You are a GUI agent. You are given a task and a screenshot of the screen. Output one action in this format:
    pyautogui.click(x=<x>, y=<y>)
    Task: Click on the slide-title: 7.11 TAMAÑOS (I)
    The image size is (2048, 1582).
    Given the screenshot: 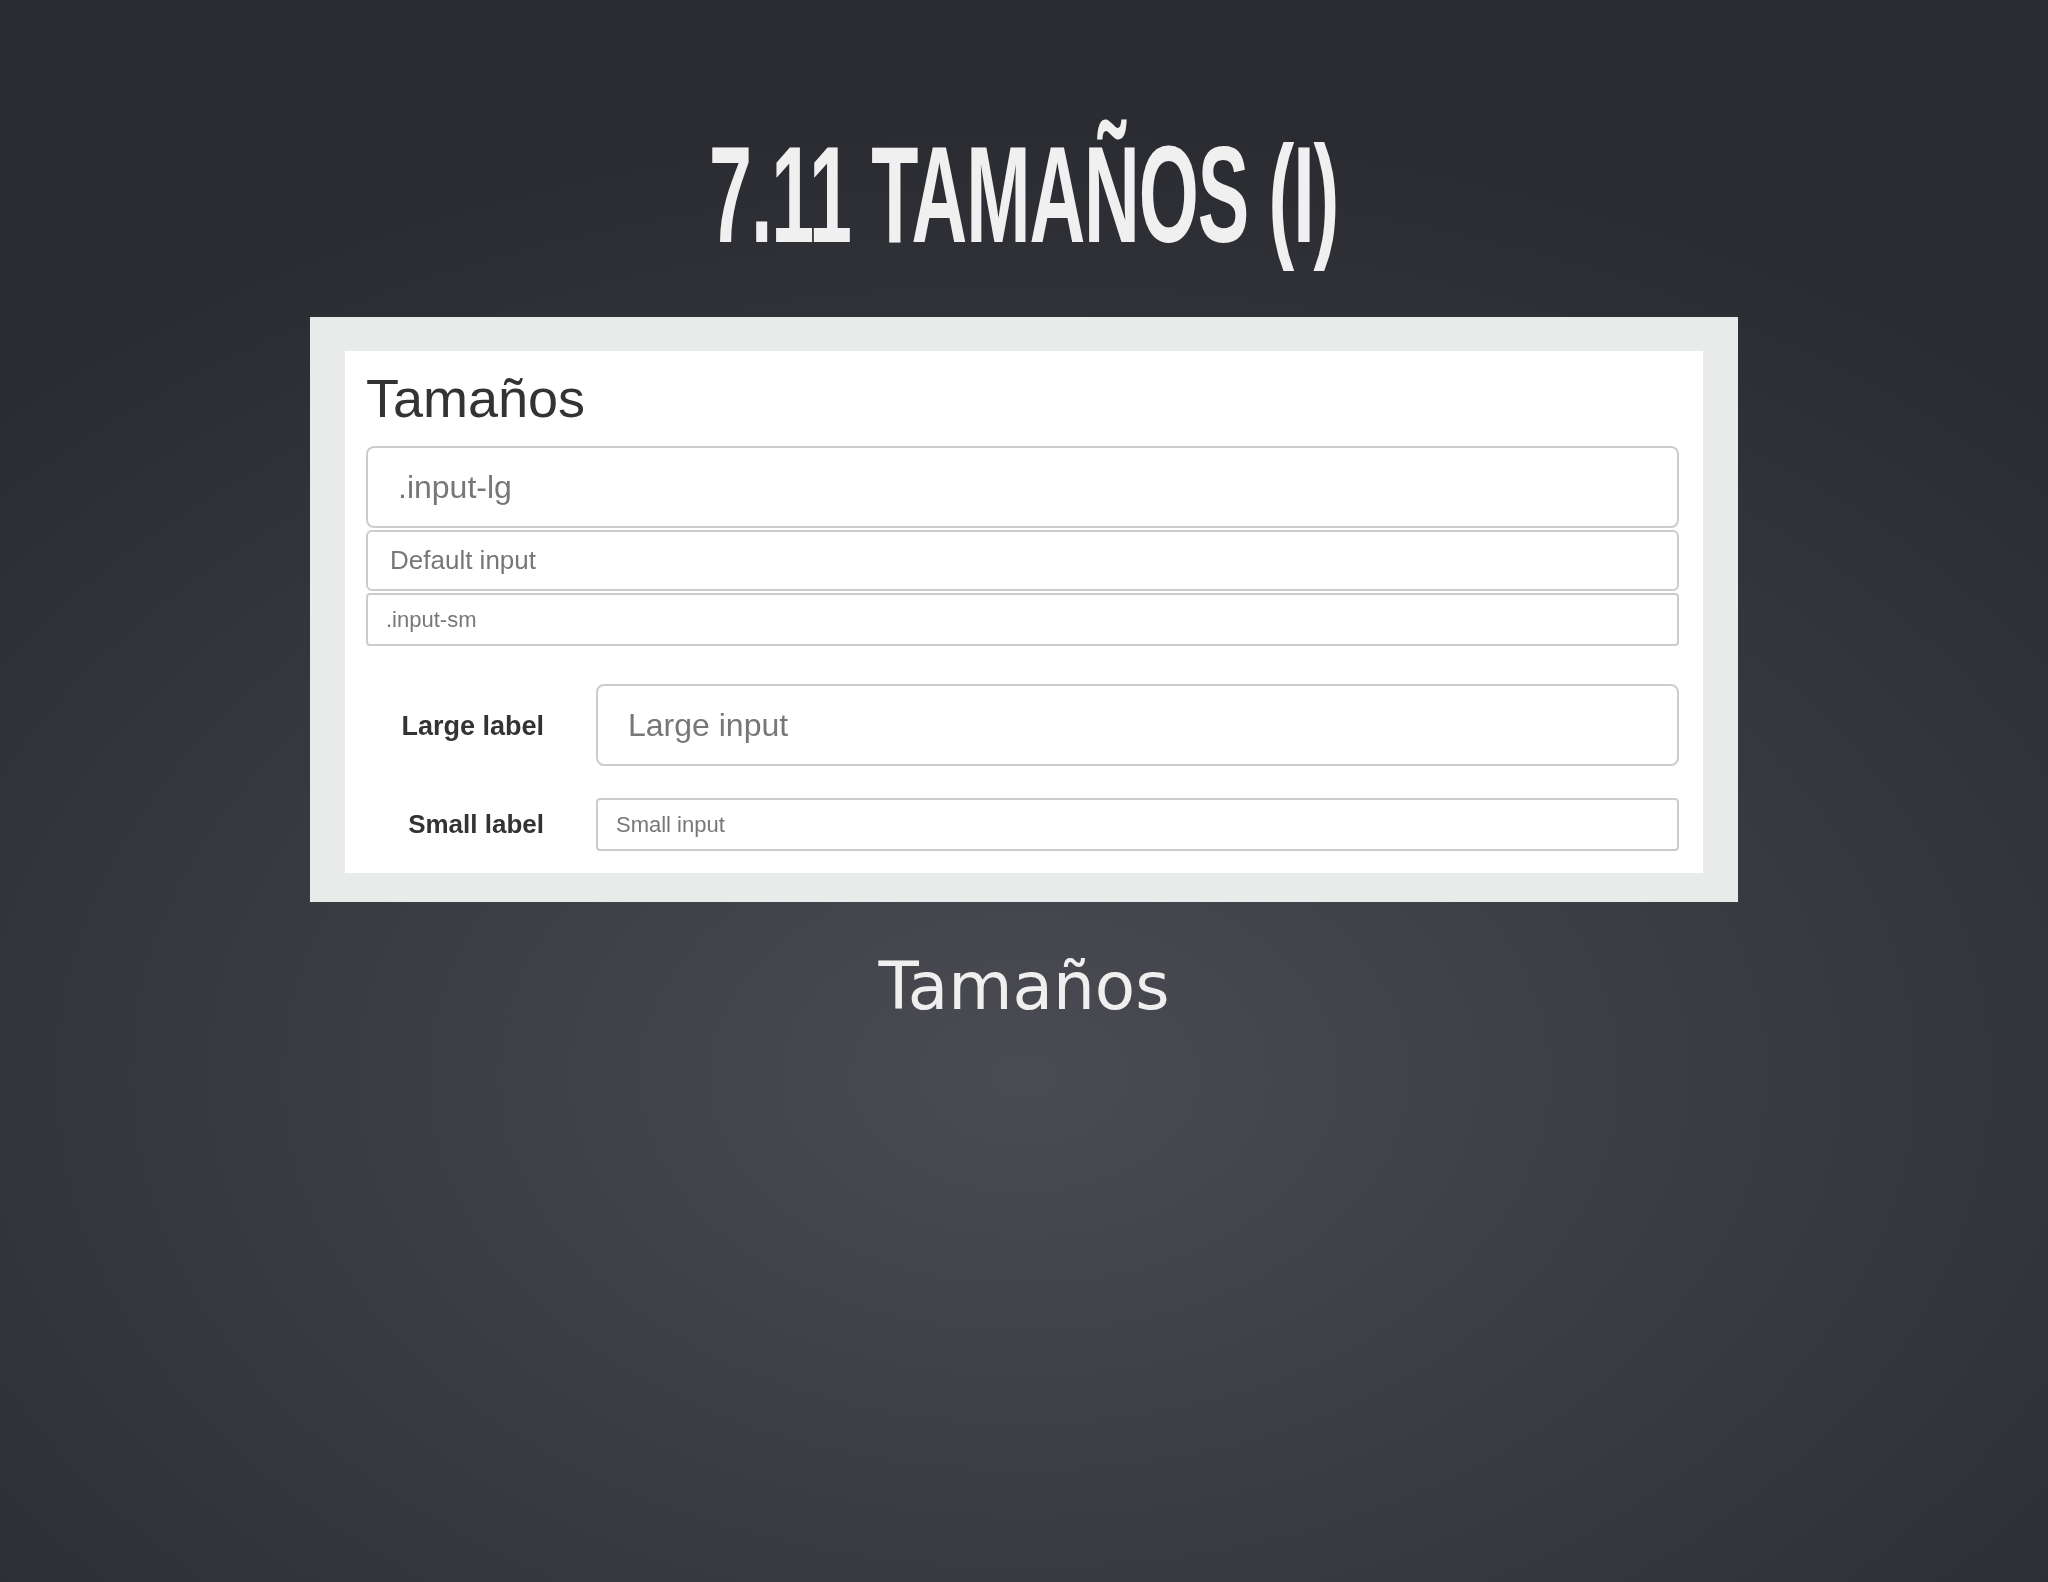 What is the action you would take?
    pyautogui.click(x=1024, y=195)
    